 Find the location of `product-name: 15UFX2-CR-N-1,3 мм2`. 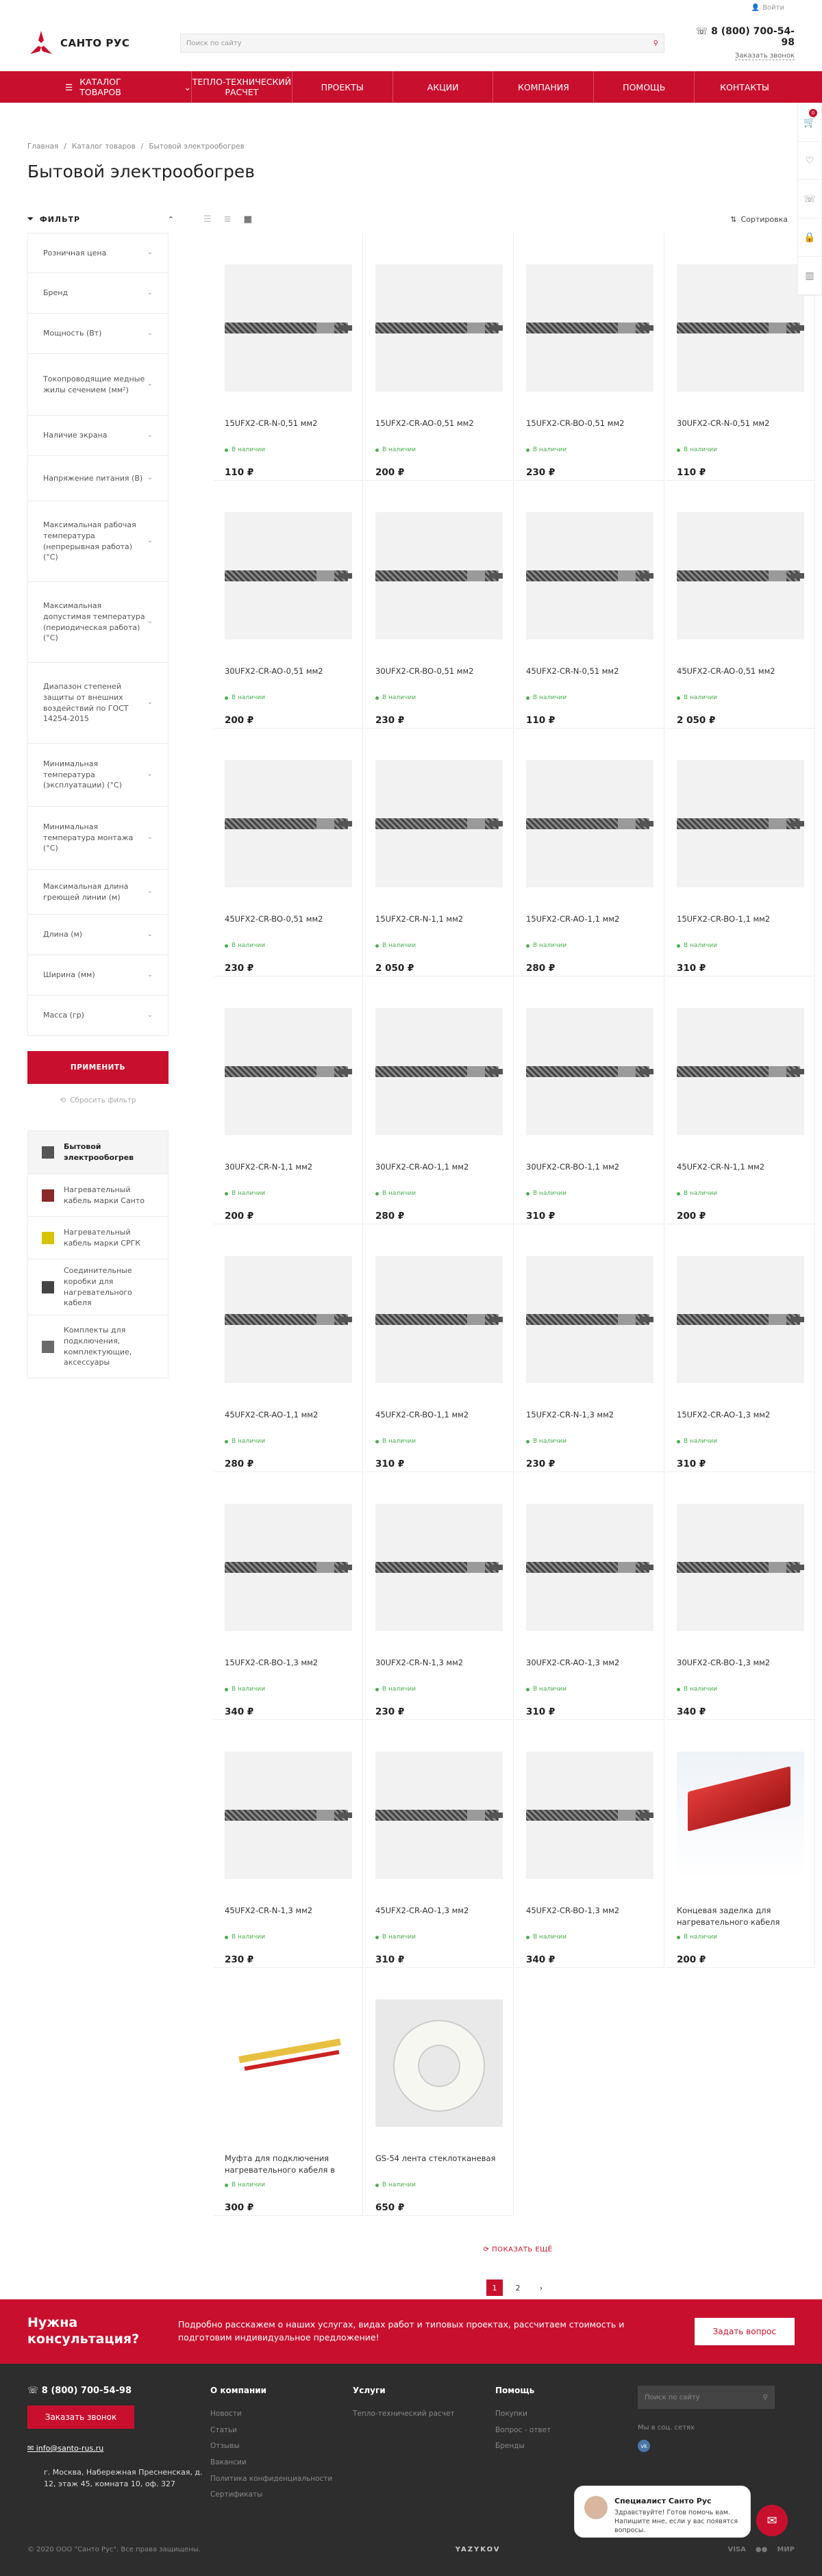

product-name: 15UFX2-CR-N-1,3 мм2 is located at coordinates (587, 1422).